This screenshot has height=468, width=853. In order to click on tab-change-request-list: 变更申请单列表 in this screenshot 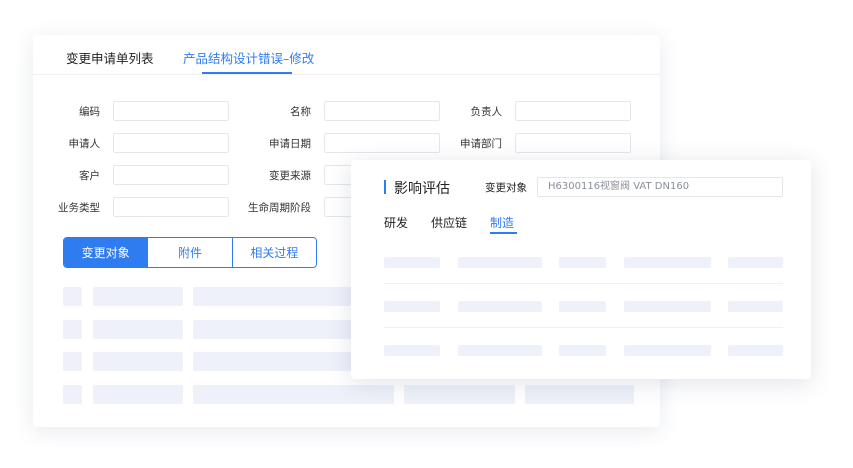, I will do `click(110, 57)`.